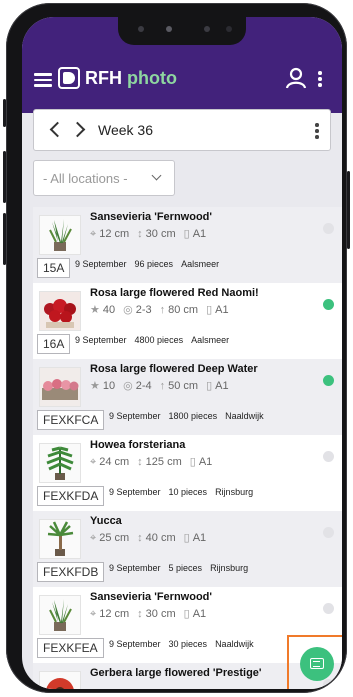  What do you see at coordinates (109, 386) in the screenshot?
I see `spec-value: 10` at bounding box center [109, 386].